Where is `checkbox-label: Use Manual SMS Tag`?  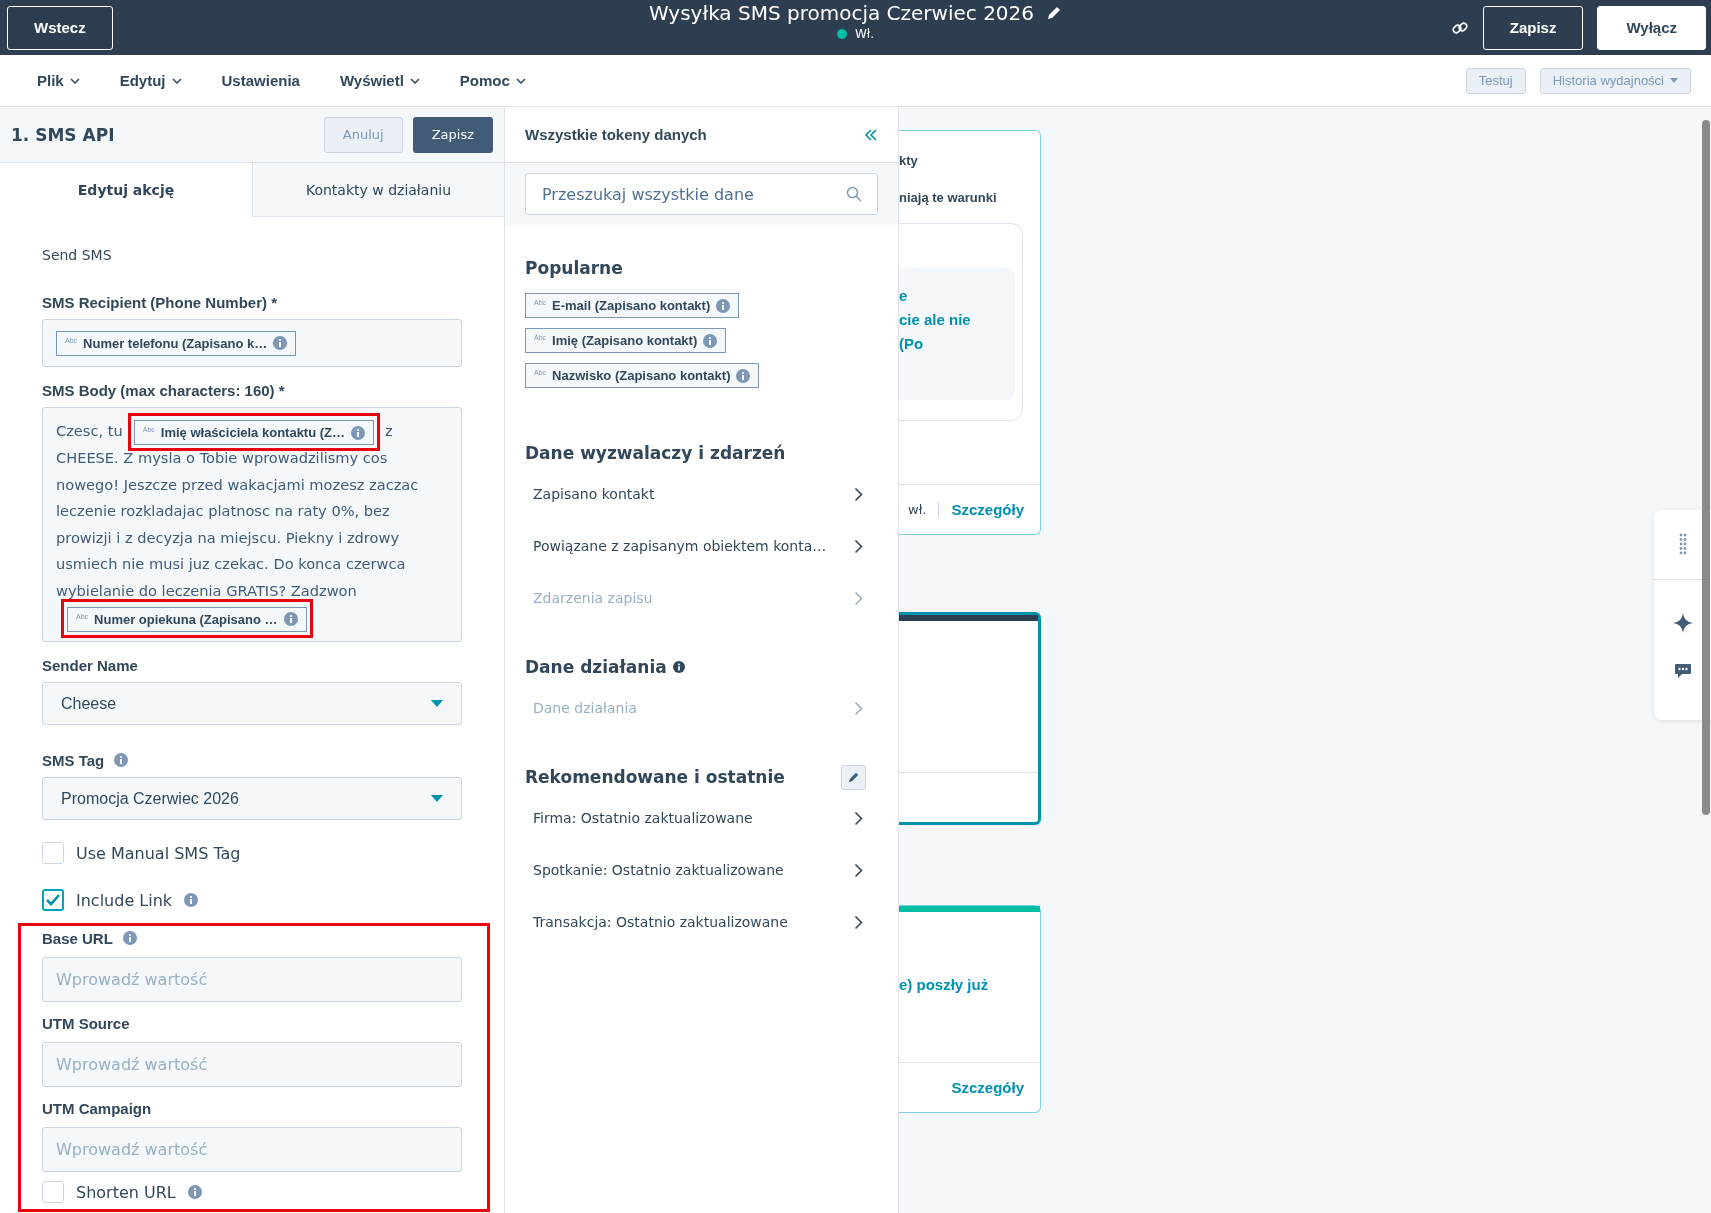
checkbox-label: Use Manual SMS Tag is located at coordinates (158, 853).